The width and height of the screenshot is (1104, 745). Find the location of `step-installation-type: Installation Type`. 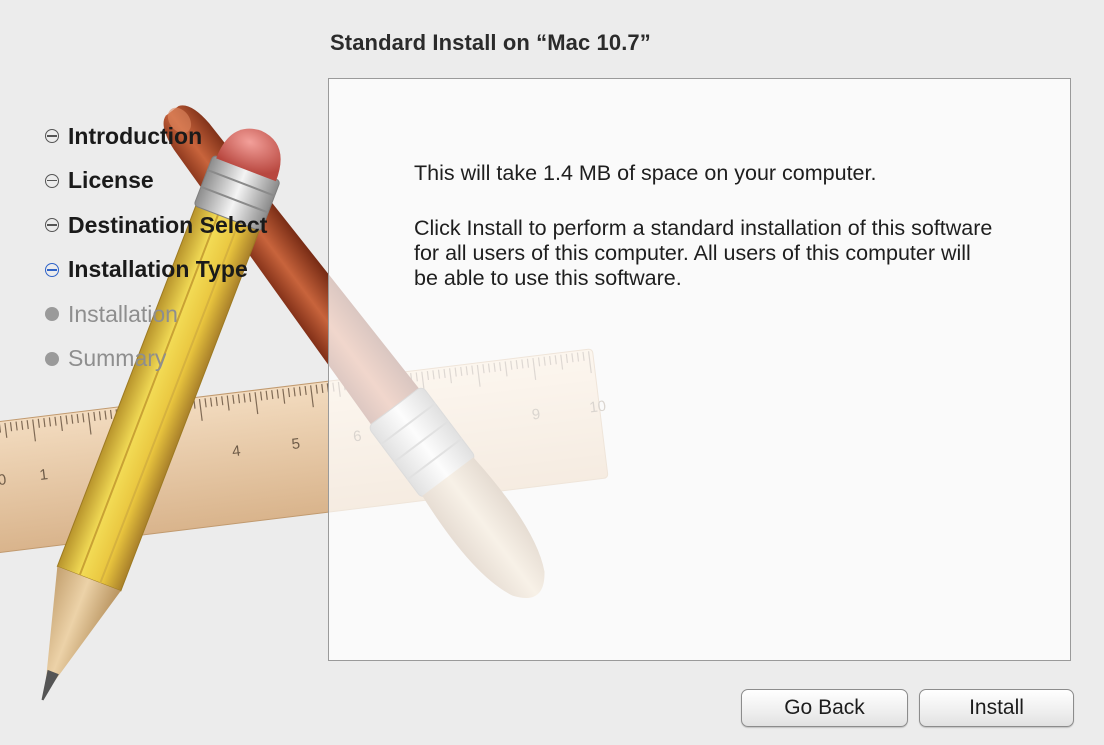

step-installation-type: Installation Type is located at coordinates (156, 270).